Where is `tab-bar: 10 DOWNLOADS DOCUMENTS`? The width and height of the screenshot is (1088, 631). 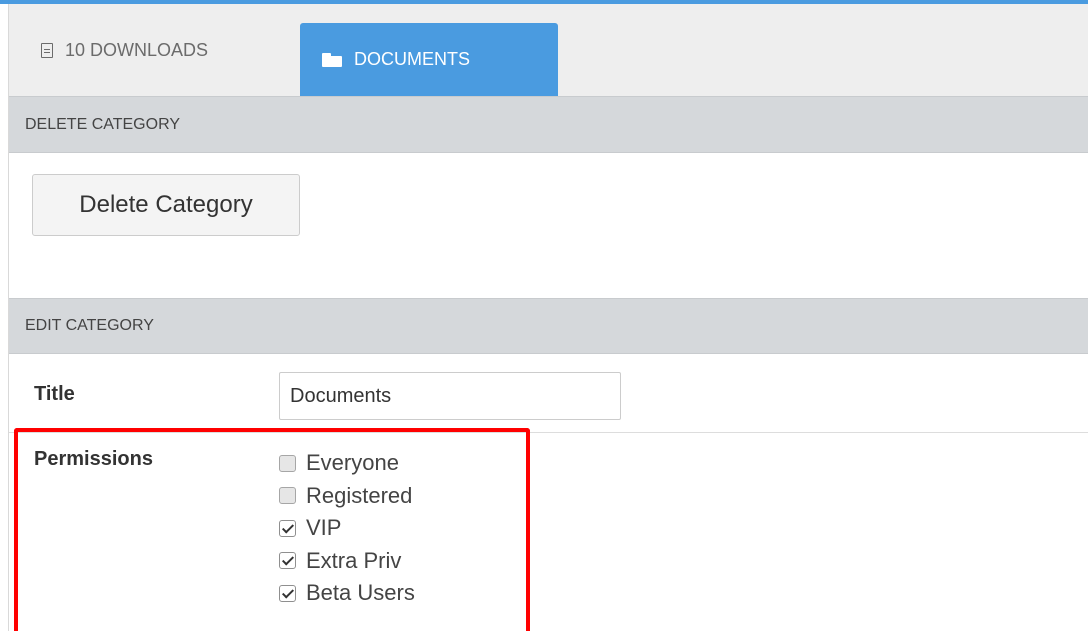 tab-bar: 10 DOWNLOADS DOCUMENTS is located at coordinates (548, 50).